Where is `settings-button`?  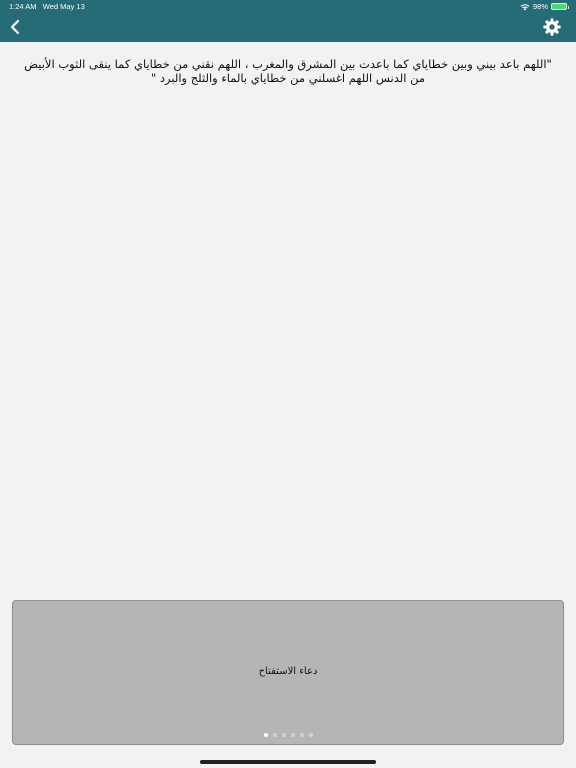
settings-button is located at coordinates (552, 27).